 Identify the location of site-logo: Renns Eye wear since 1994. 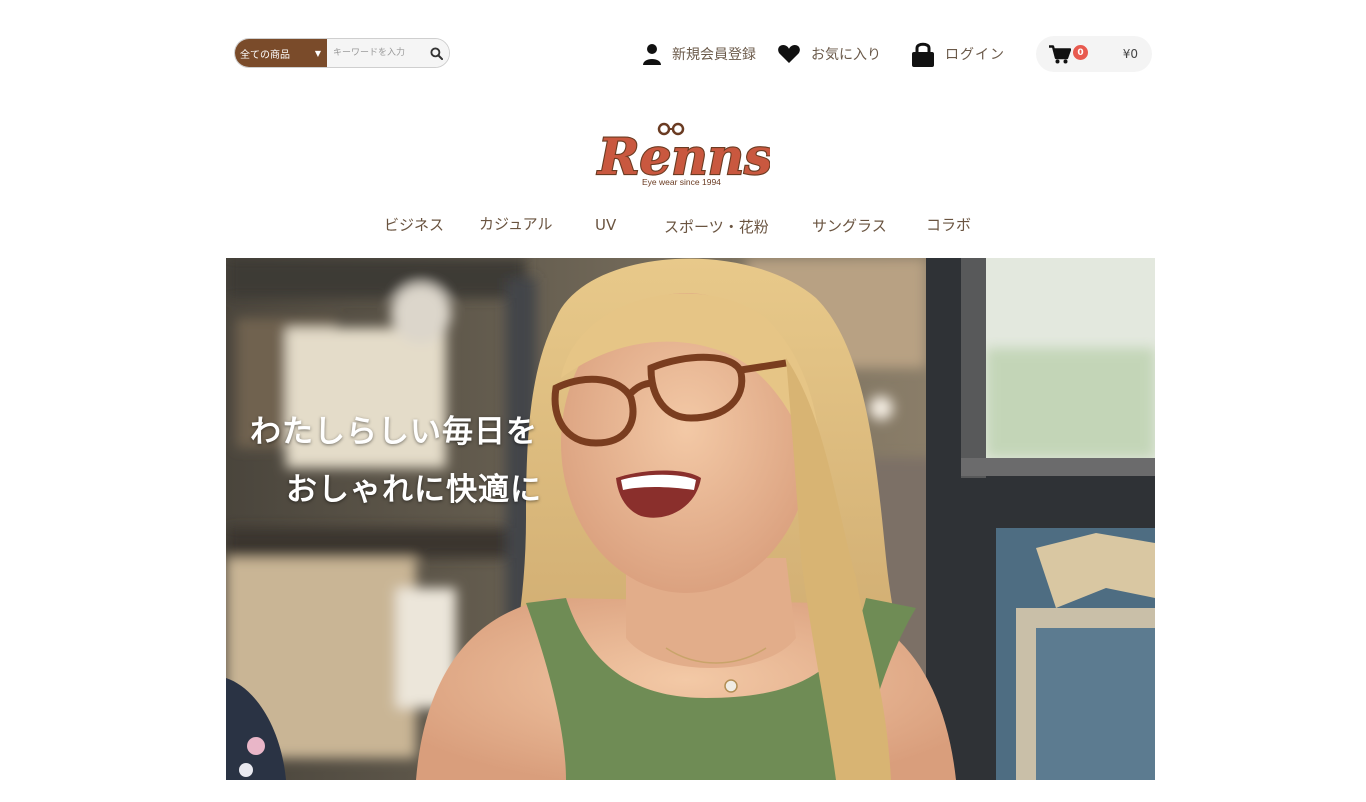
(683, 156).